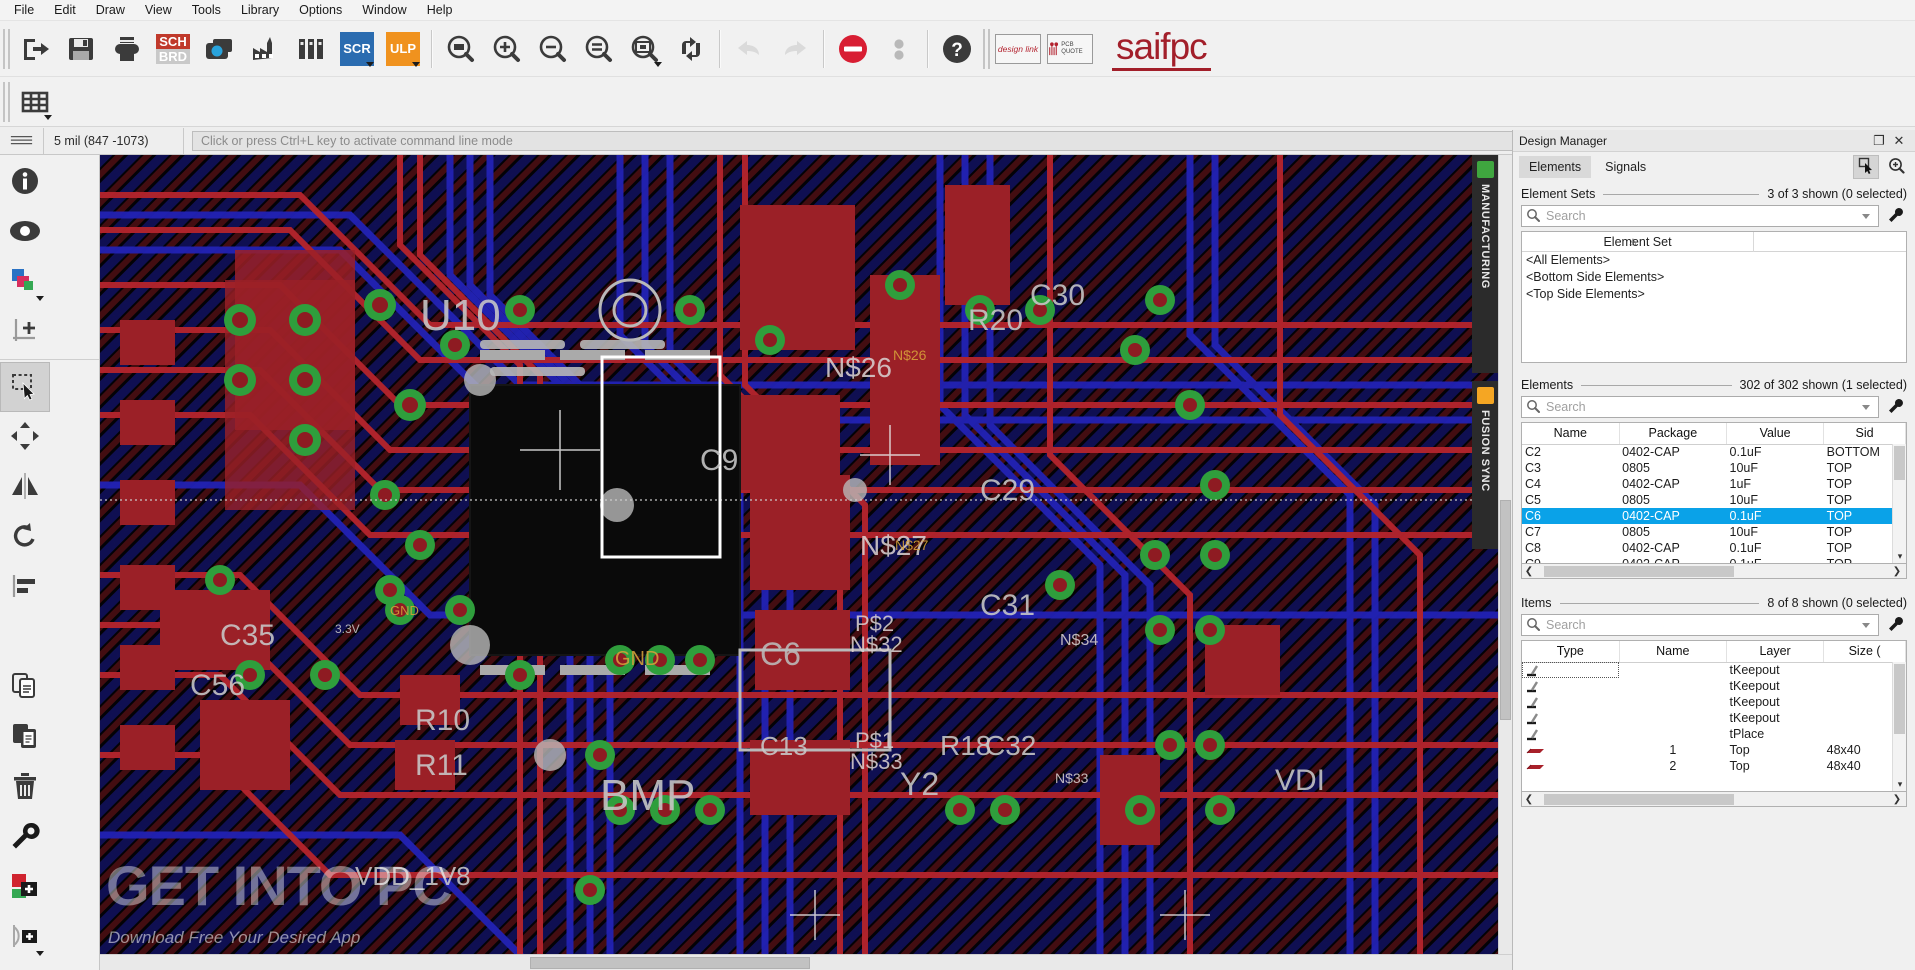  I want to click on add-part-tool, so click(25, 887).